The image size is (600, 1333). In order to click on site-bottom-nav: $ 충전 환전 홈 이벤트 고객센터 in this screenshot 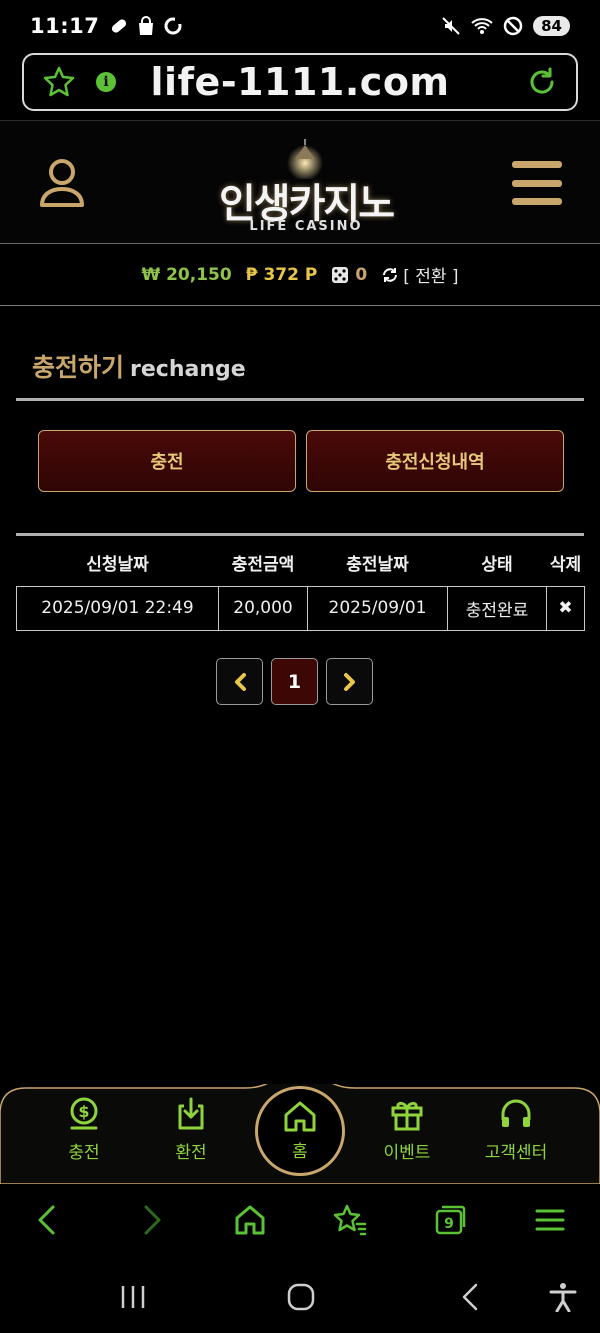, I will do `click(300, 1134)`.